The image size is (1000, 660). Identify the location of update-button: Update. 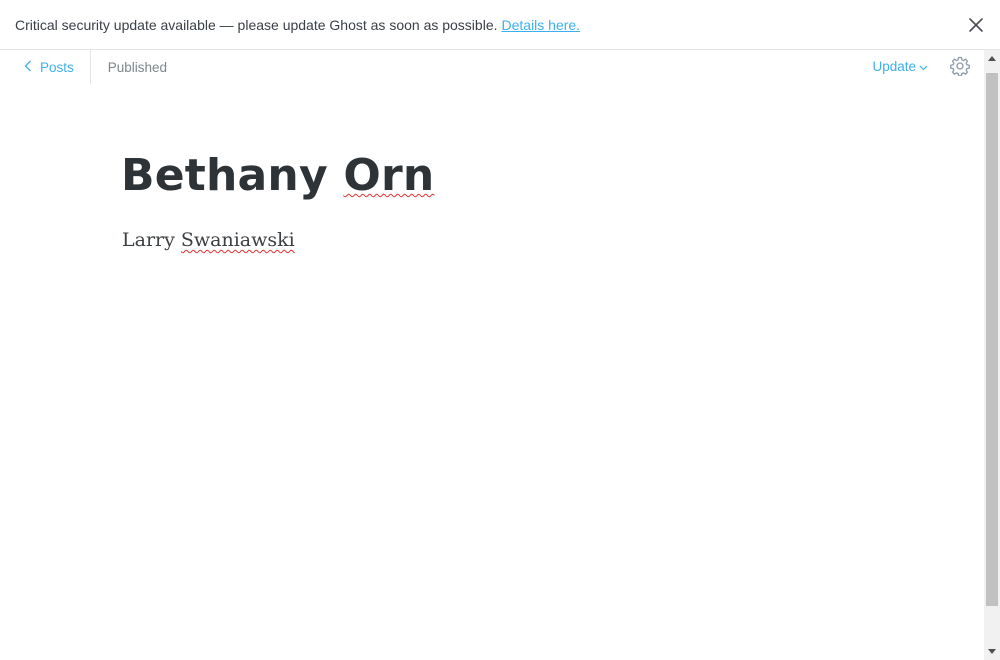
(900, 66).